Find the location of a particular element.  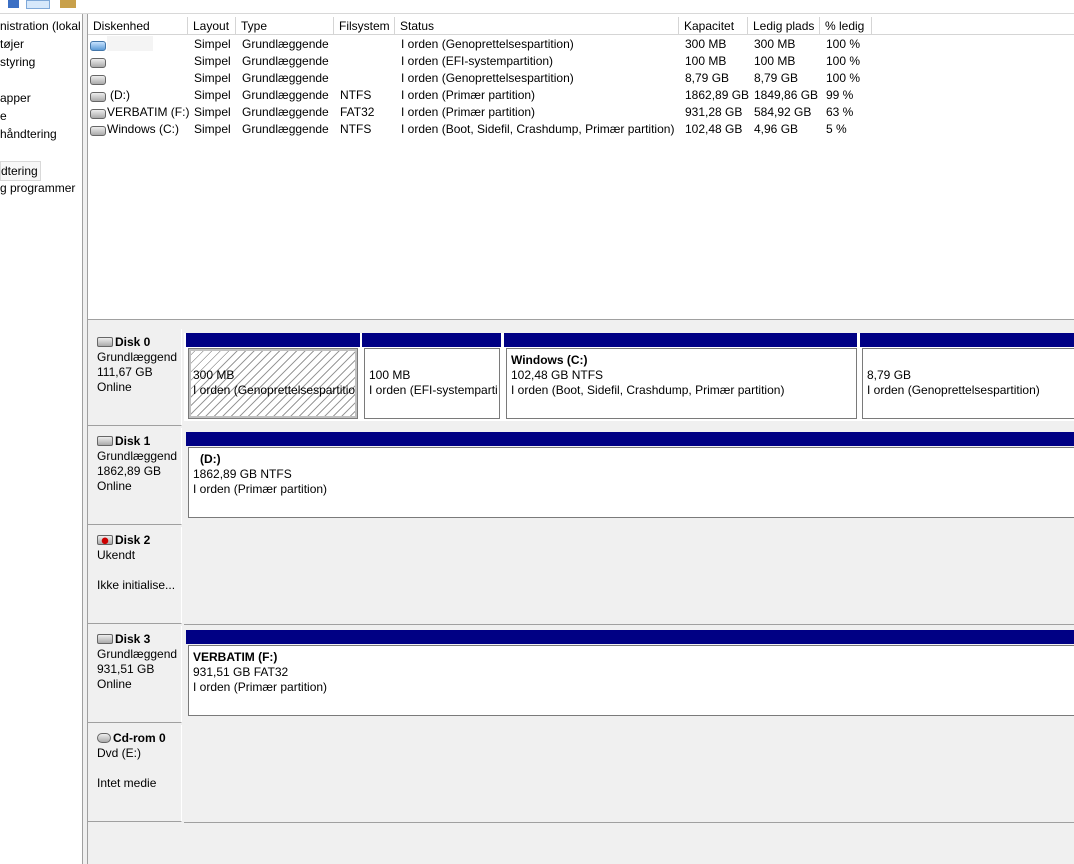

toolbar is located at coordinates (537, 7).